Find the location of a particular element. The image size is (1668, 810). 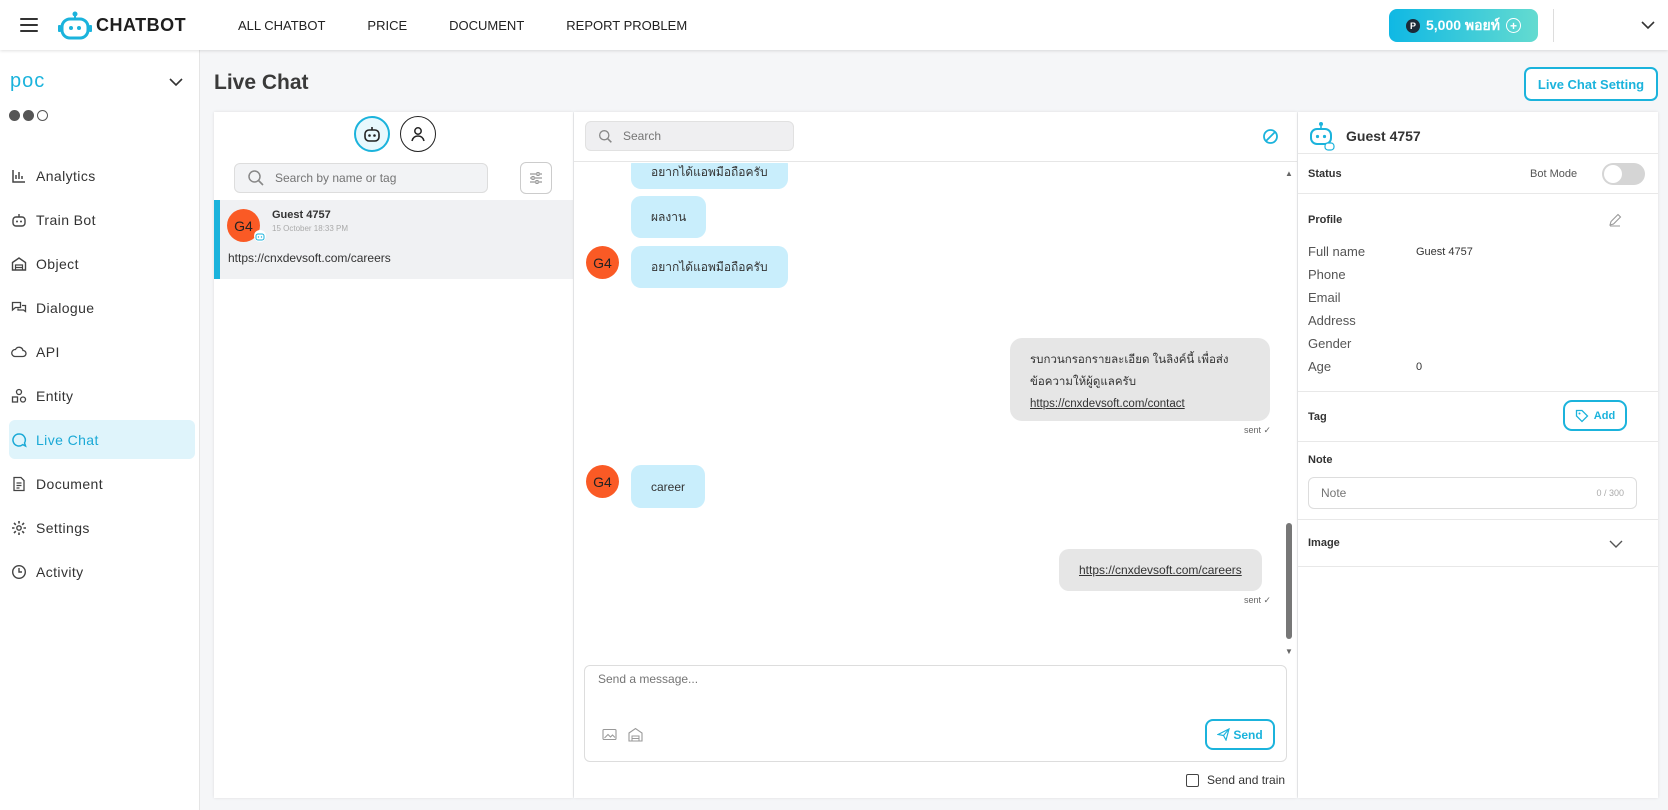

message-text-line: ข้อความให้ผู้ดูแลครับ is located at coordinates (1083, 382).